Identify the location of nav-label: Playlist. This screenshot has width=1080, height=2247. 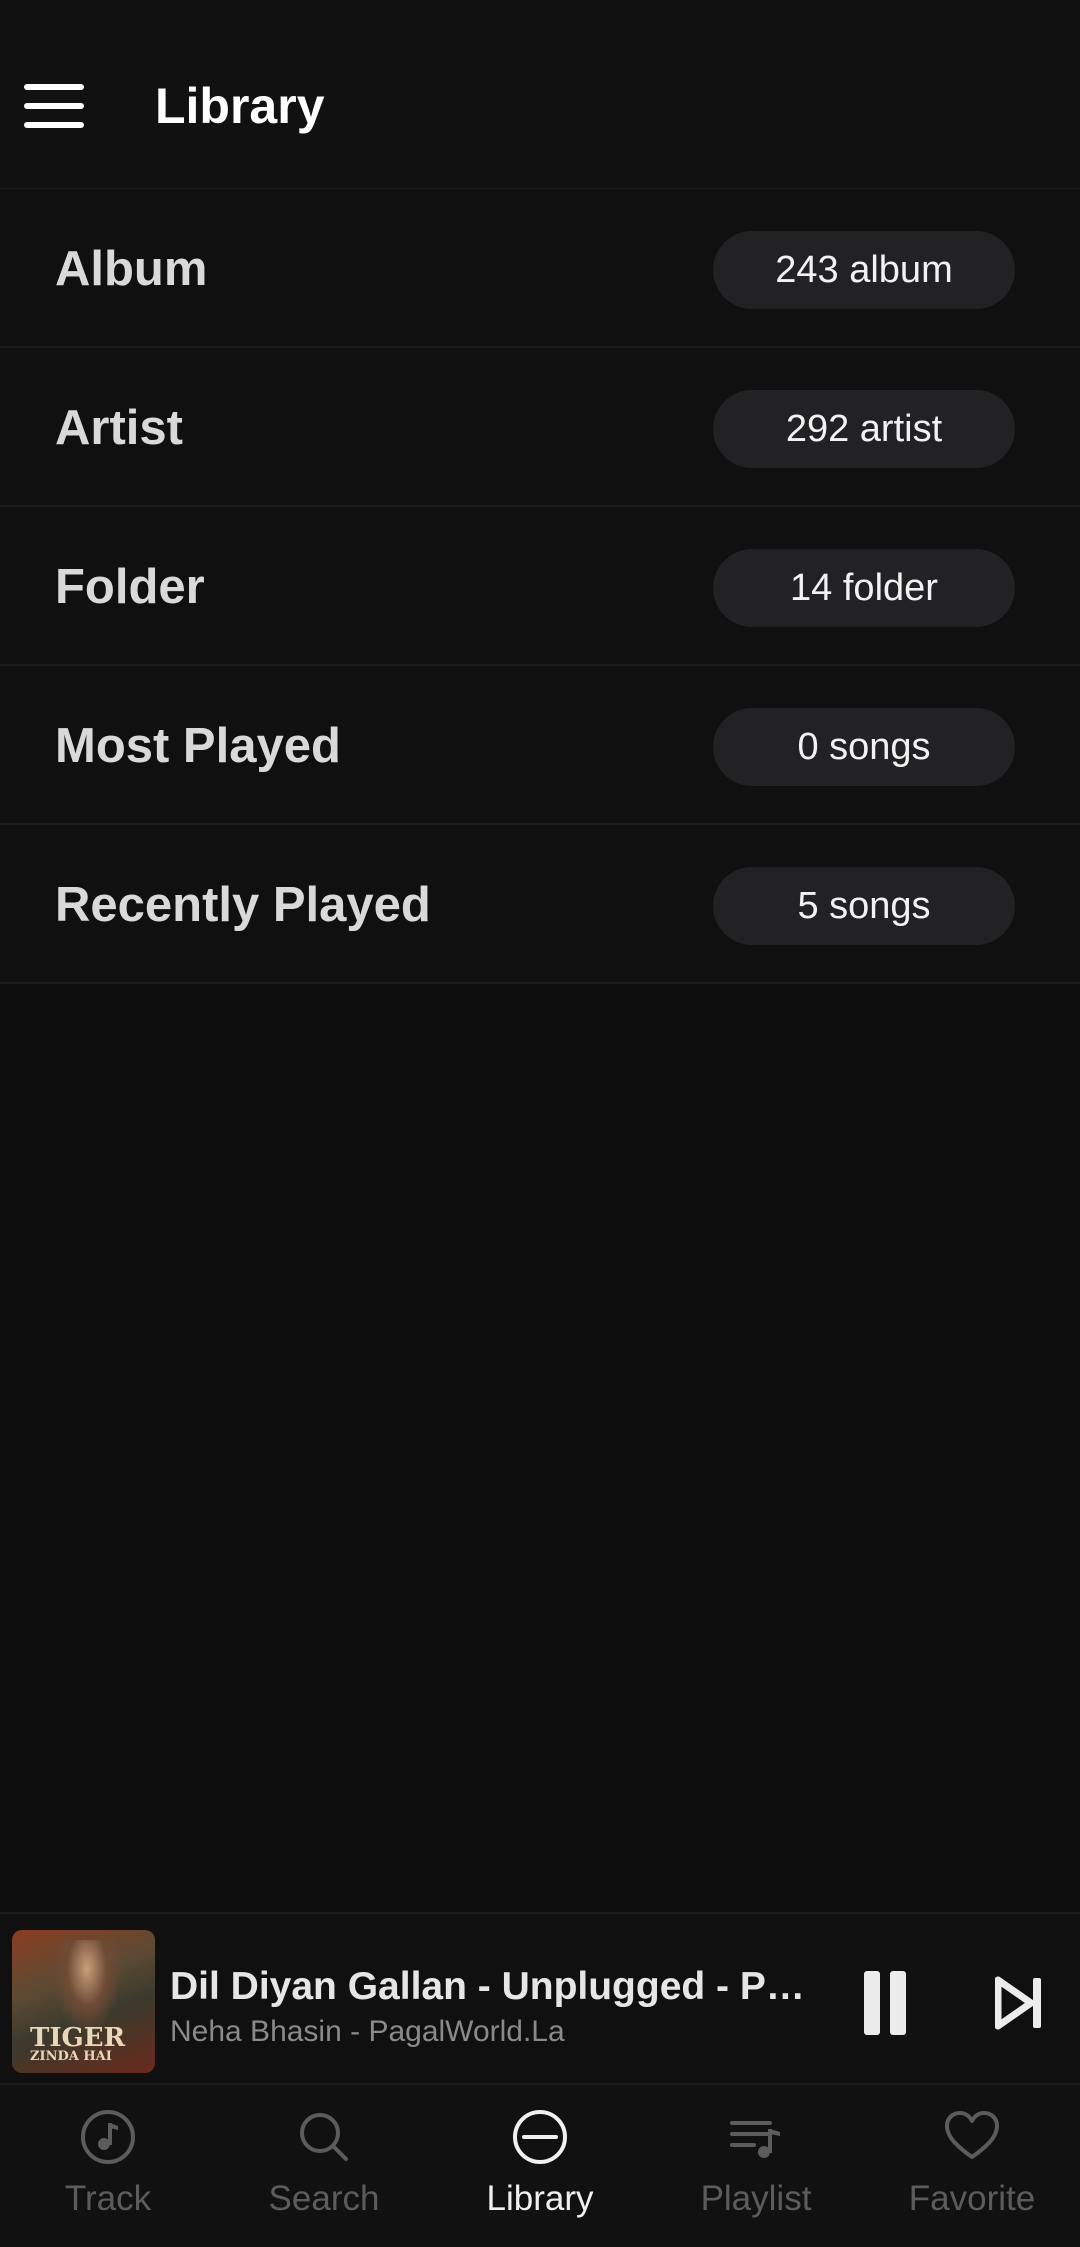
(756, 2198).